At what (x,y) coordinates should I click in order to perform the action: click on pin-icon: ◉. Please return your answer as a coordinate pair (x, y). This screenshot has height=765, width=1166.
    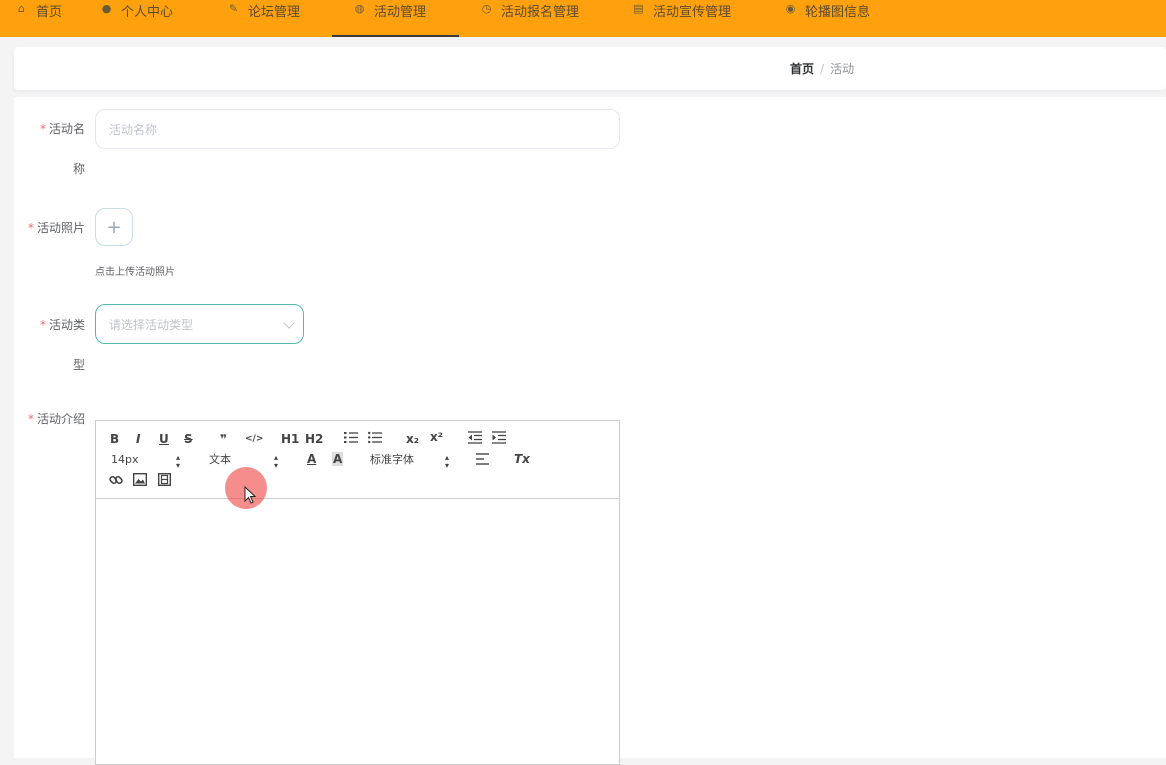
    Looking at the image, I should click on (790, 8).